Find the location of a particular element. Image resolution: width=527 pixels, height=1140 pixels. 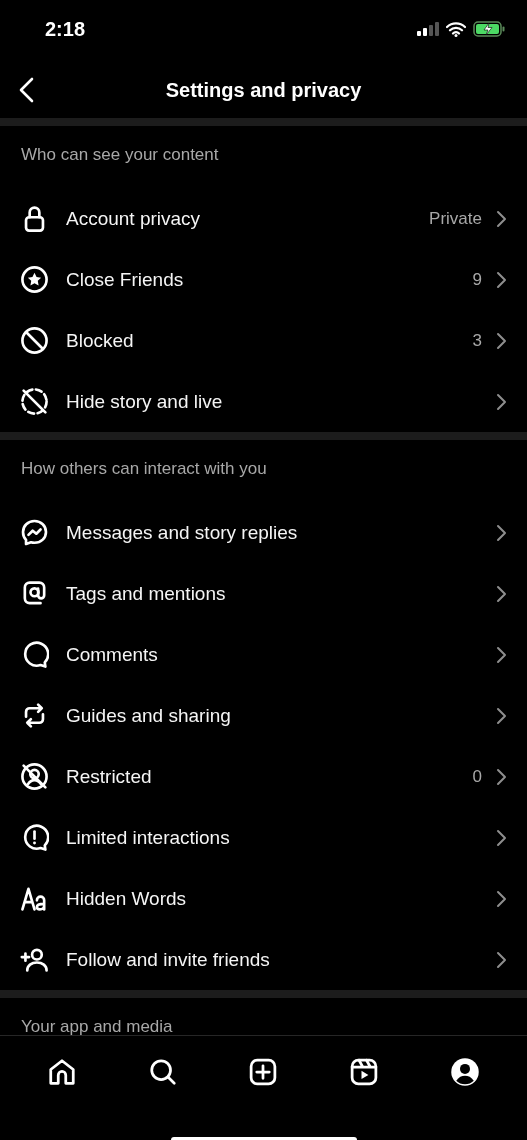

page-title: Settings and privacy is located at coordinates (263, 90).